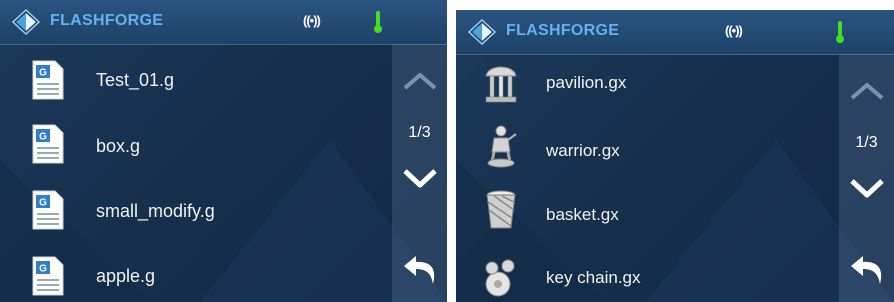 This screenshot has height=302, width=894. What do you see at coordinates (500, 278) in the screenshot?
I see `key-chain-model-icon` at bounding box center [500, 278].